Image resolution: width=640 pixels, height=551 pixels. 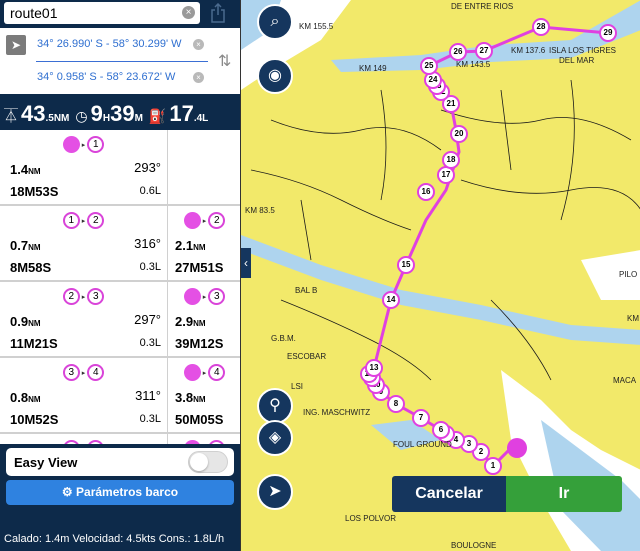 I want to click on leg-row: ▸ 1 1.4NM 293° 18M53S 0.6L, so click(x=120, y=168).